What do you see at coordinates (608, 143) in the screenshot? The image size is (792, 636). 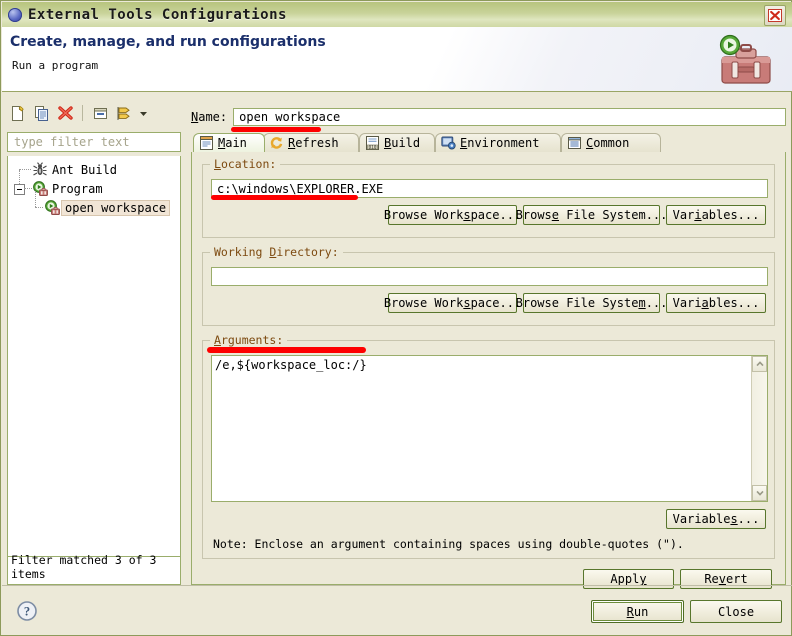 I see `tab-label: Common` at bounding box center [608, 143].